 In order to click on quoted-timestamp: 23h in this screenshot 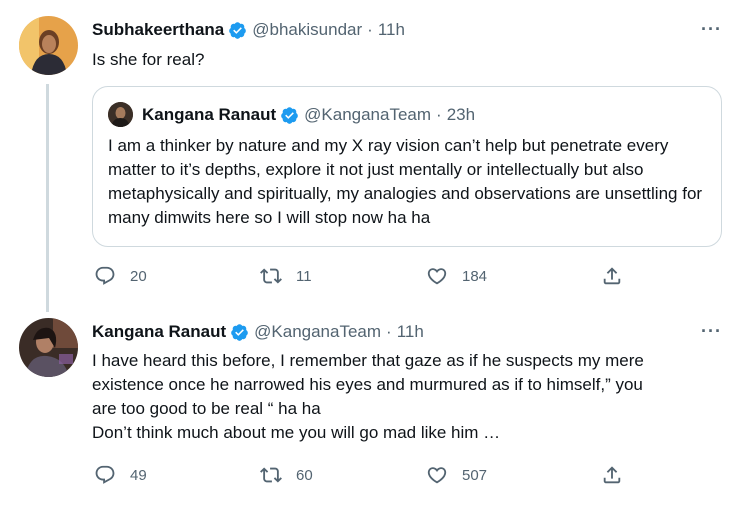, I will do `click(461, 114)`.